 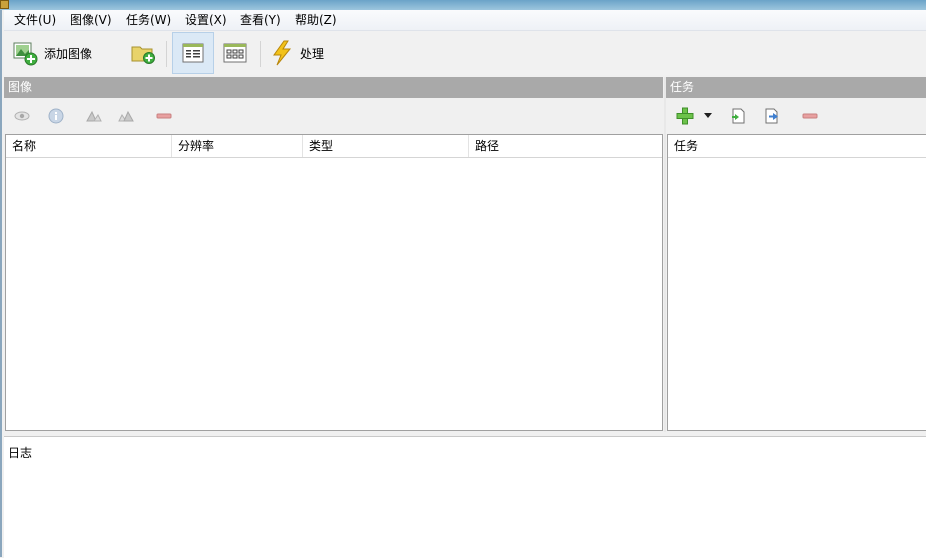 I want to click on add-task-icon, so click(x=685, y=116).